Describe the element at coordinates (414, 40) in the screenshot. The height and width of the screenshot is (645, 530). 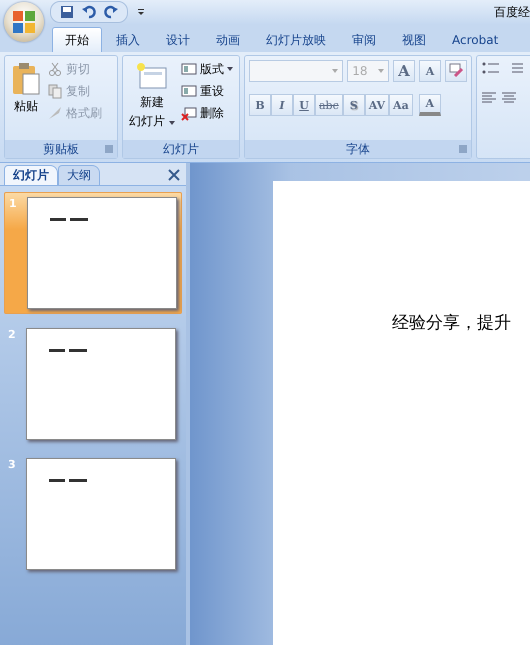
I see `ribbon-tab: 视图` at that location.